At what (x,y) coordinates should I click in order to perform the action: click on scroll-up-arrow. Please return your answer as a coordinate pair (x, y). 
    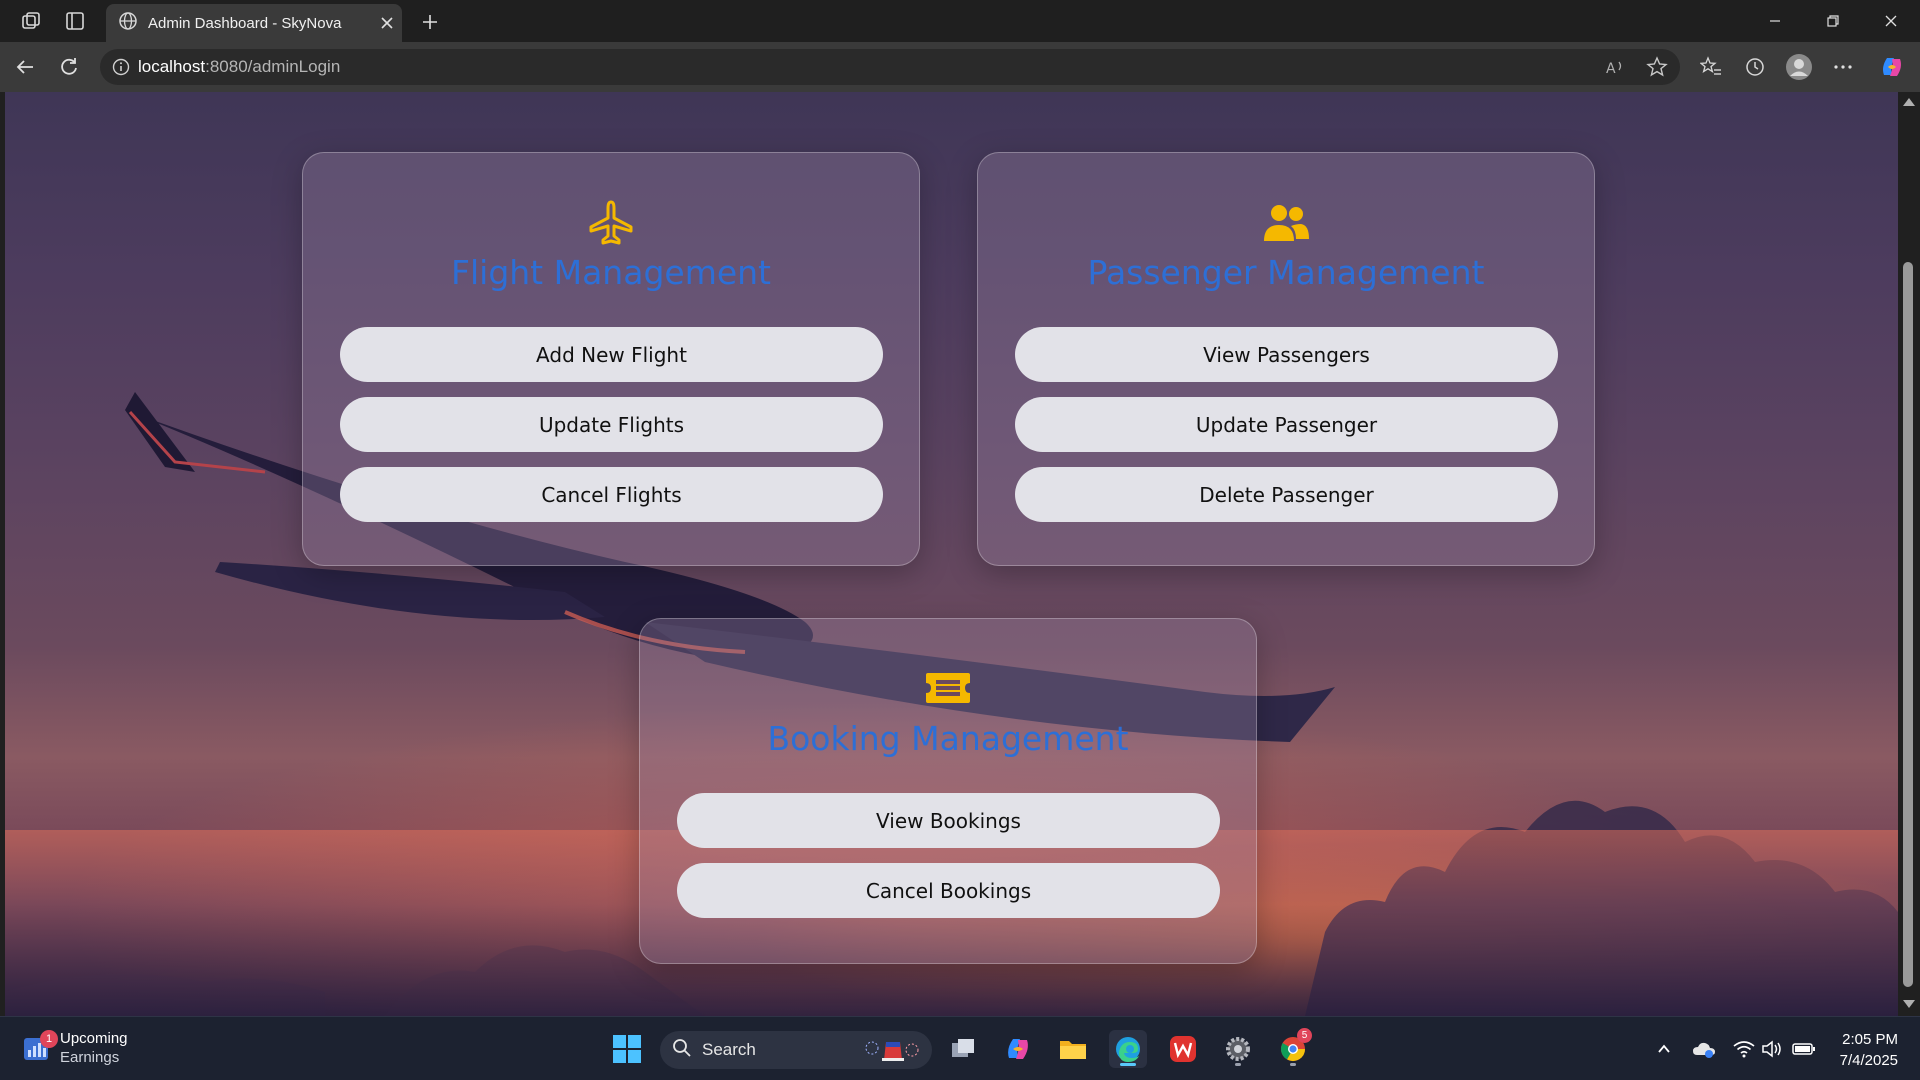
    Looking at the image, I should click on (1909, 102).